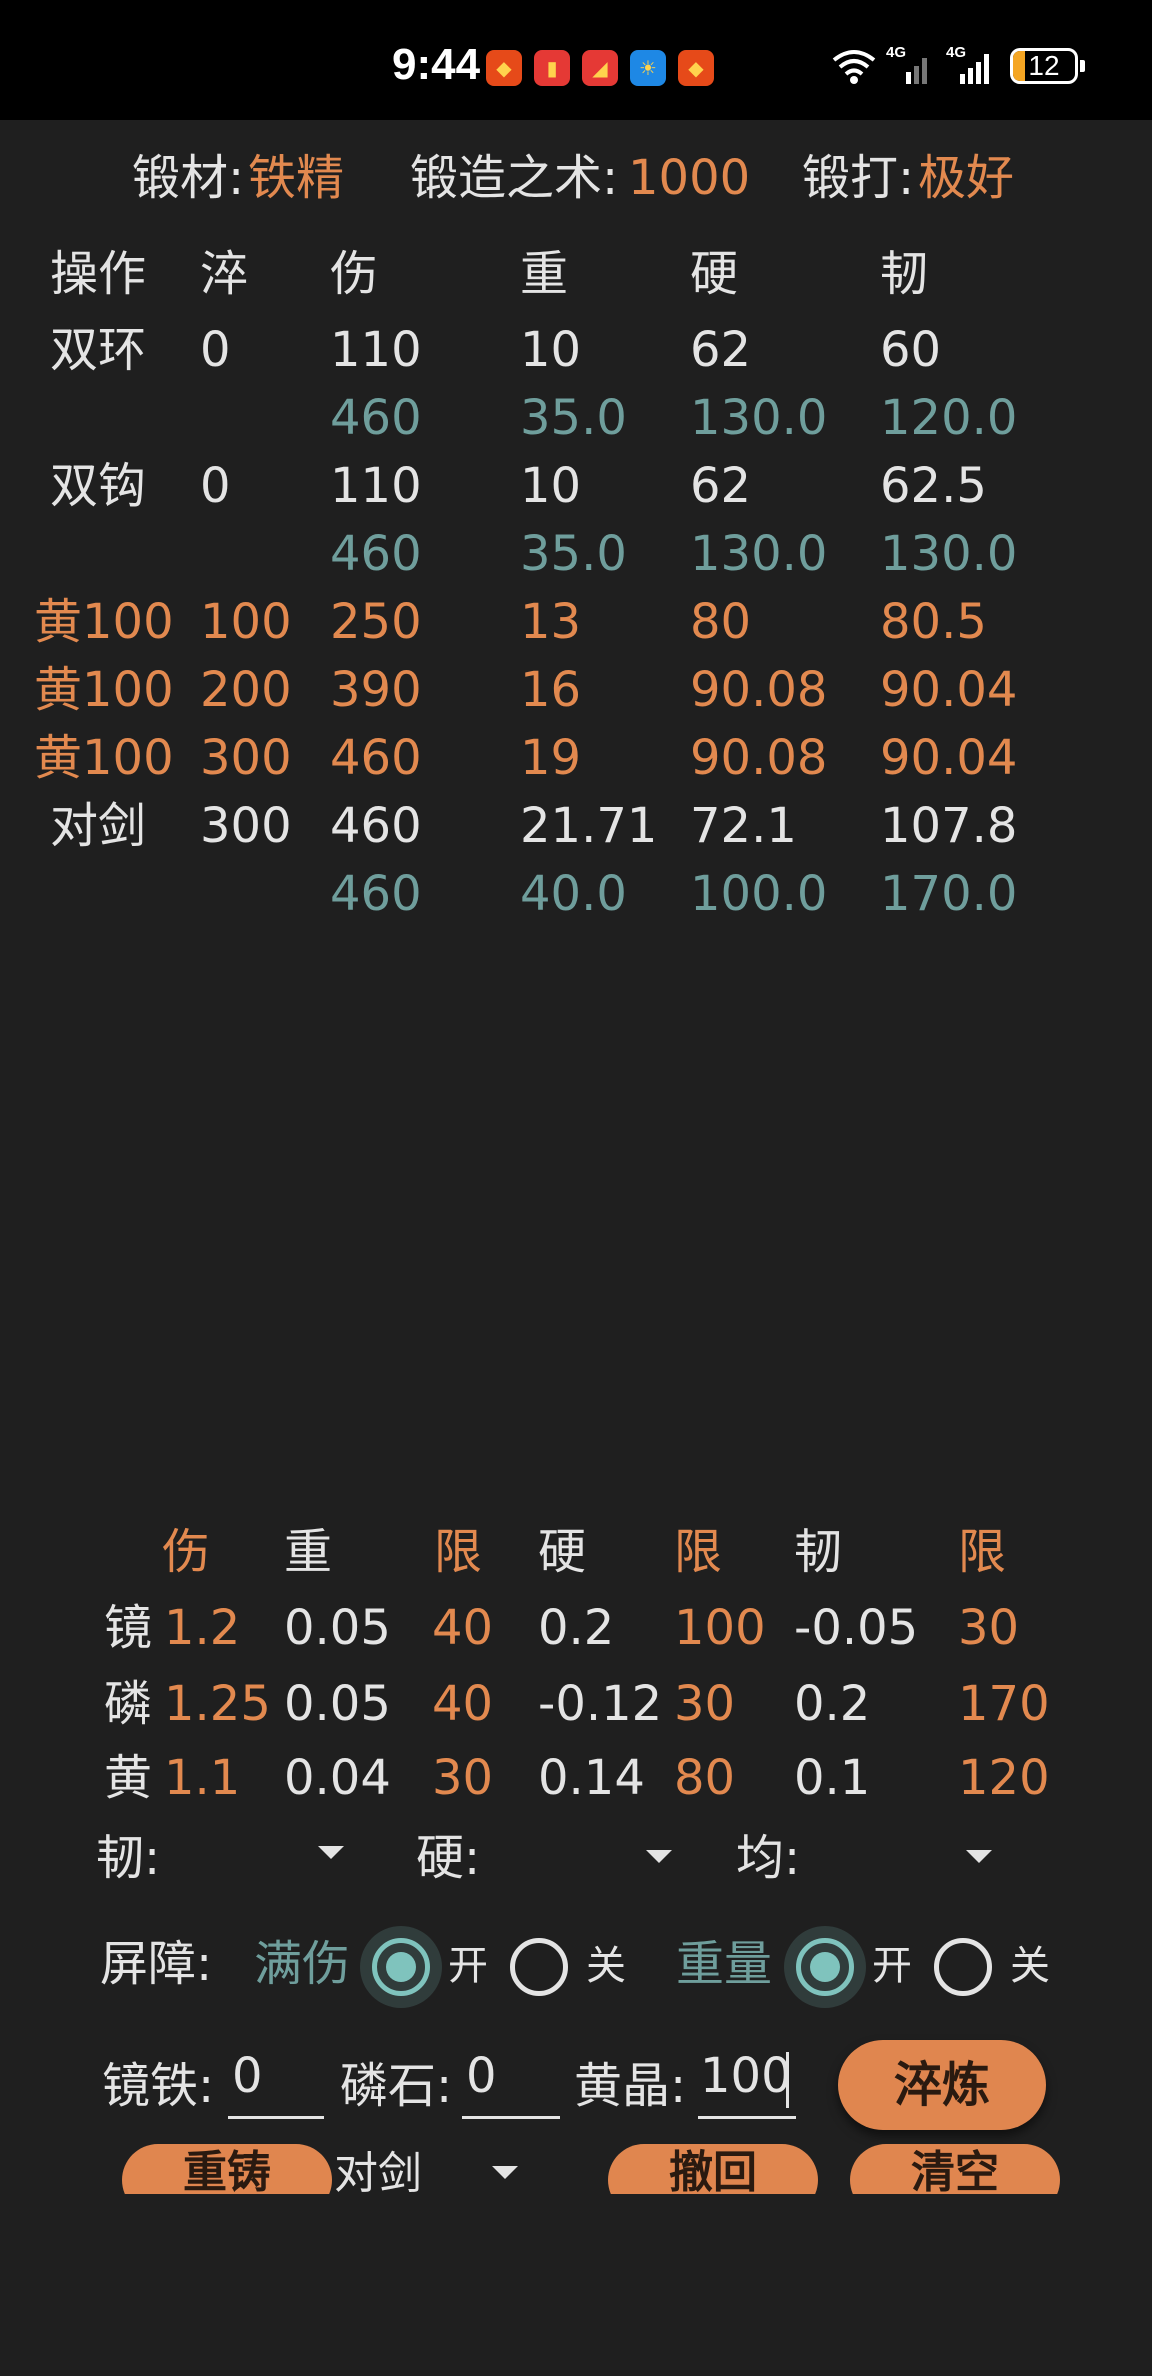 This screenshot has height=2376, width=1152. I want to click on clear-button: 清空, so click(955, 2169).